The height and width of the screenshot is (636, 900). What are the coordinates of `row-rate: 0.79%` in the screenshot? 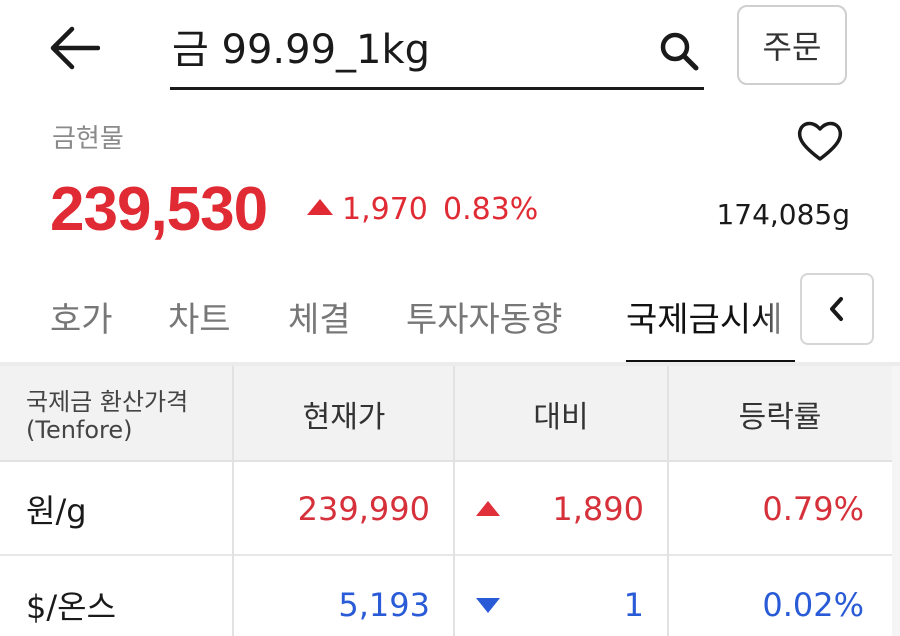 It's located at (813, 509).